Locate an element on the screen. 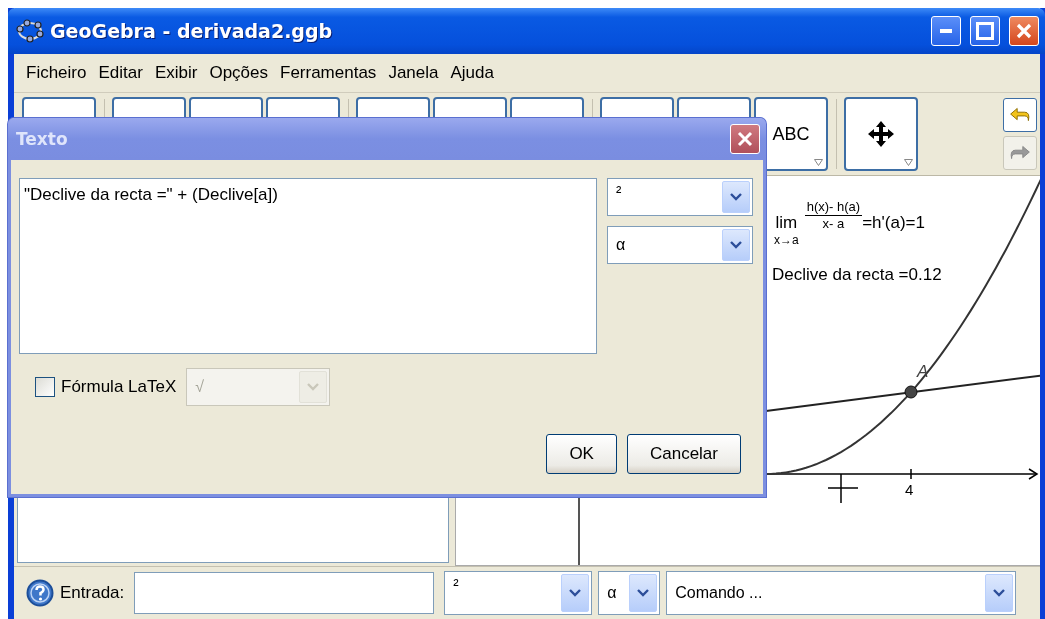 This screenshot has height=619, width=1045. fraction-numerator: h(x)- h(a) is located at coordinates (833, 207).